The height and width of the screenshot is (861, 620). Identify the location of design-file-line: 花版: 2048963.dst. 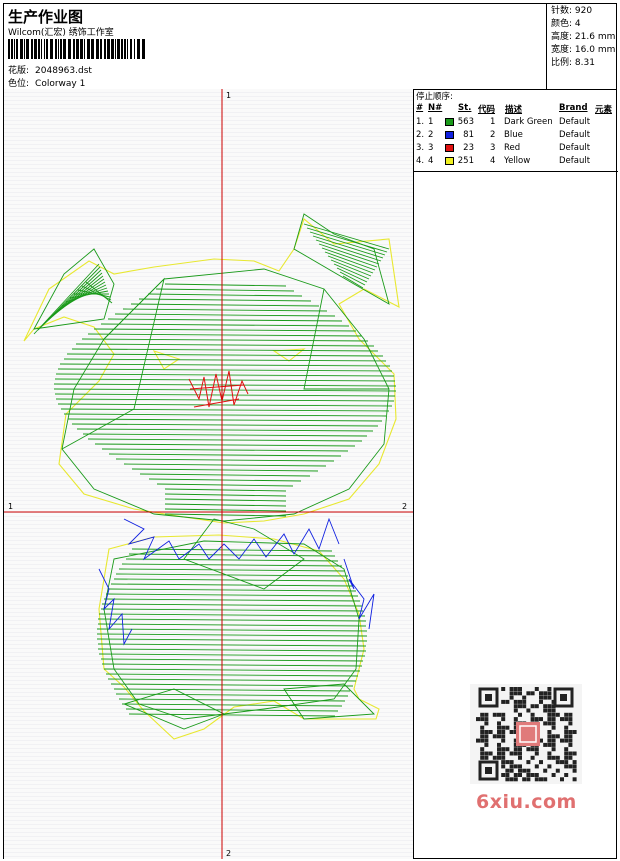
(50, 69).